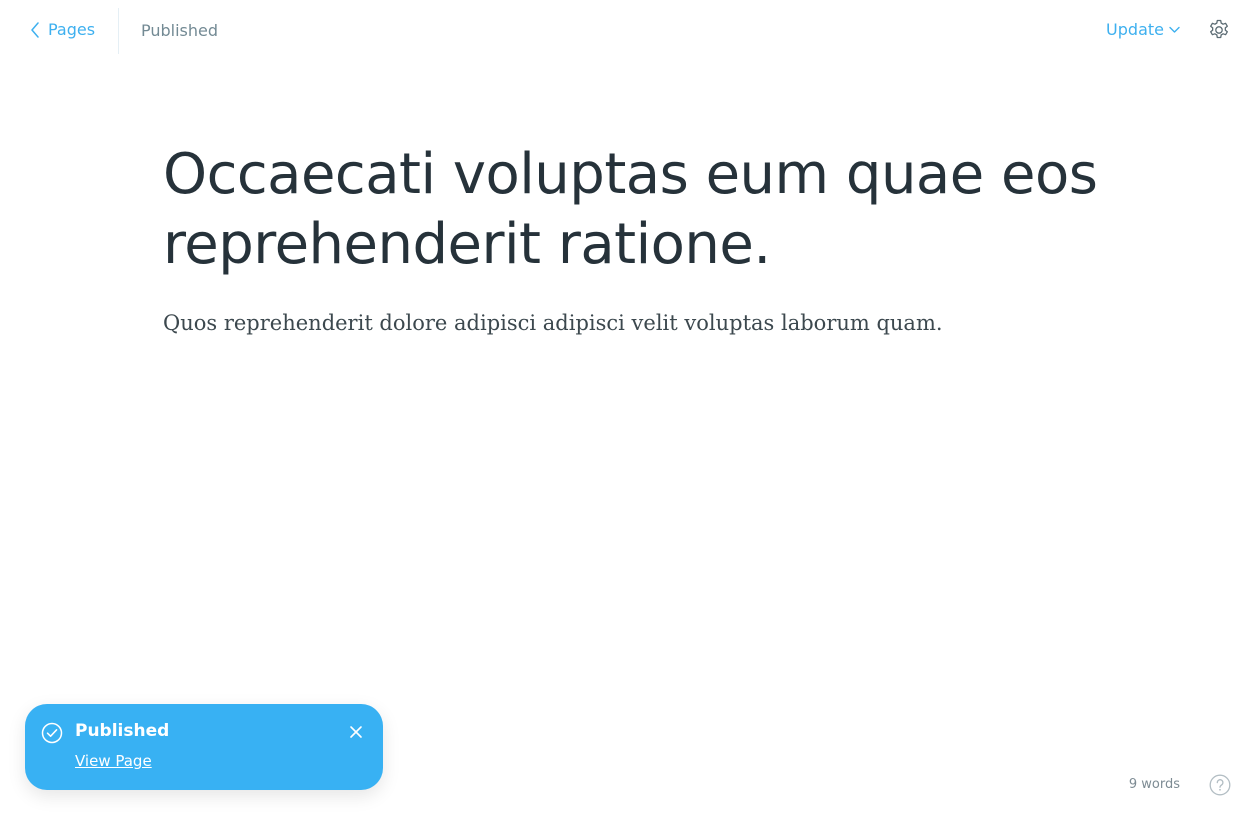  I want to click on help-button, so click(1220, 785).